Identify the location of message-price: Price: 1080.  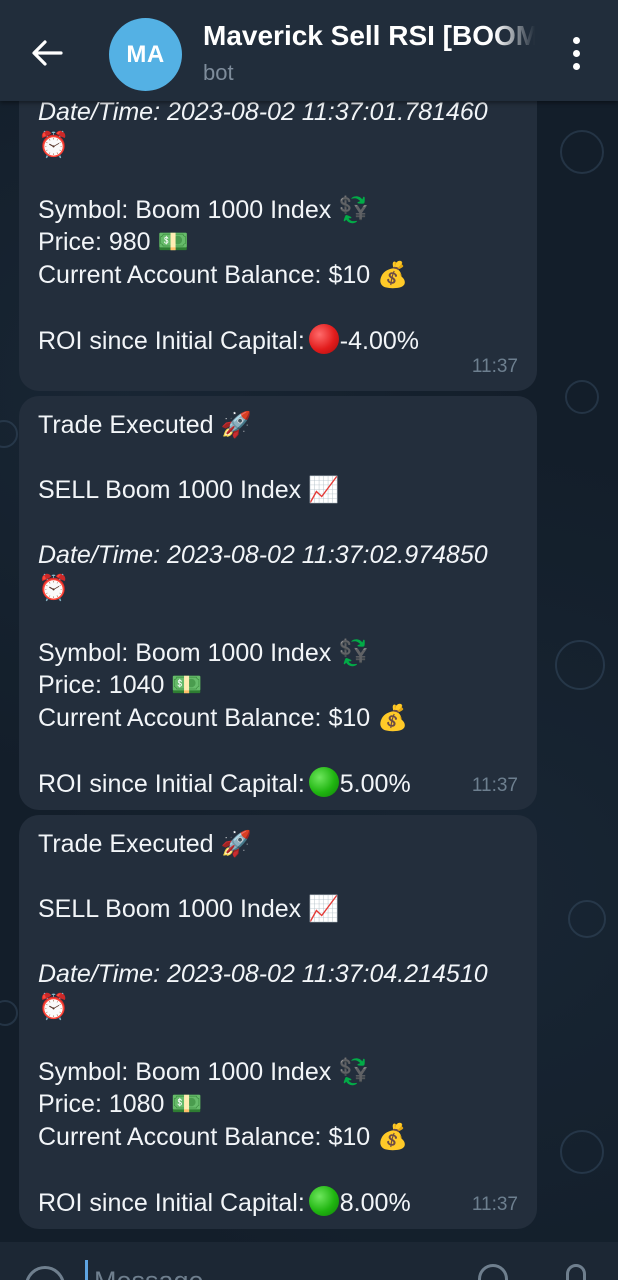
(101, 1104).